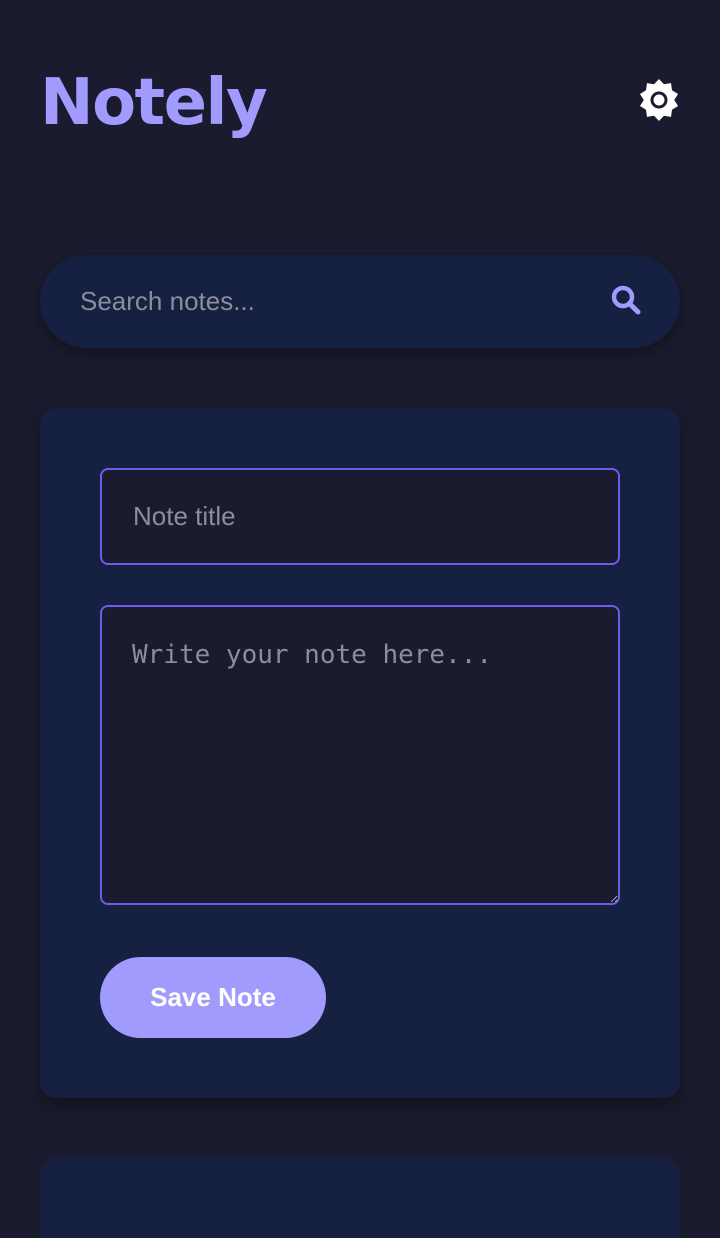 The width and height of the screenshot is (720, 1238). I want to click on search-bar, so click(360, 301).